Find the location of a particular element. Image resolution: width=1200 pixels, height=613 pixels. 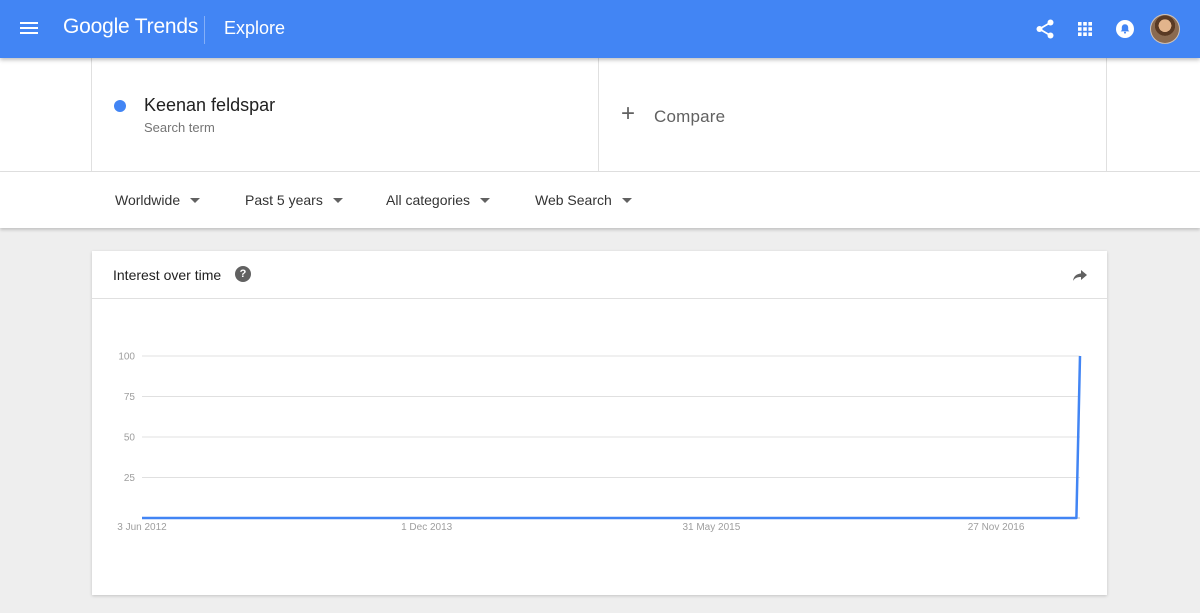

appbar-divider is located at coordinates (204, 30).